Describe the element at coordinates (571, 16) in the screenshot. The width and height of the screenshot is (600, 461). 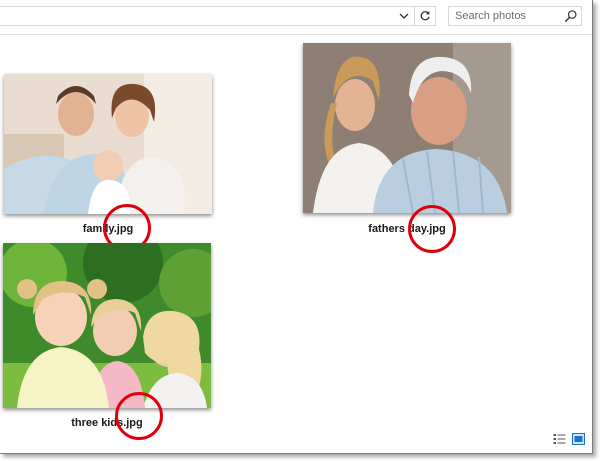
I see `search-icon` at that location.